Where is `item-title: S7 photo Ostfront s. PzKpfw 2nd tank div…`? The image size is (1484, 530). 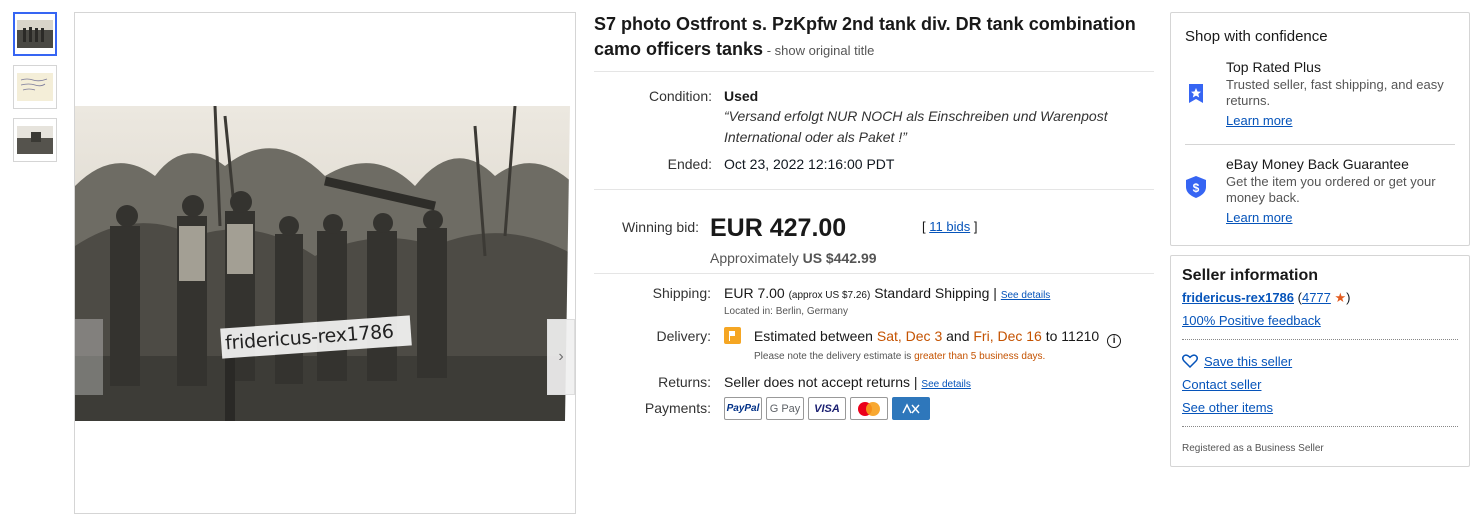 item-title: S7 photo Ostfront s. PzKpfw 2nd tank div… is located at coordinates (874, 37).